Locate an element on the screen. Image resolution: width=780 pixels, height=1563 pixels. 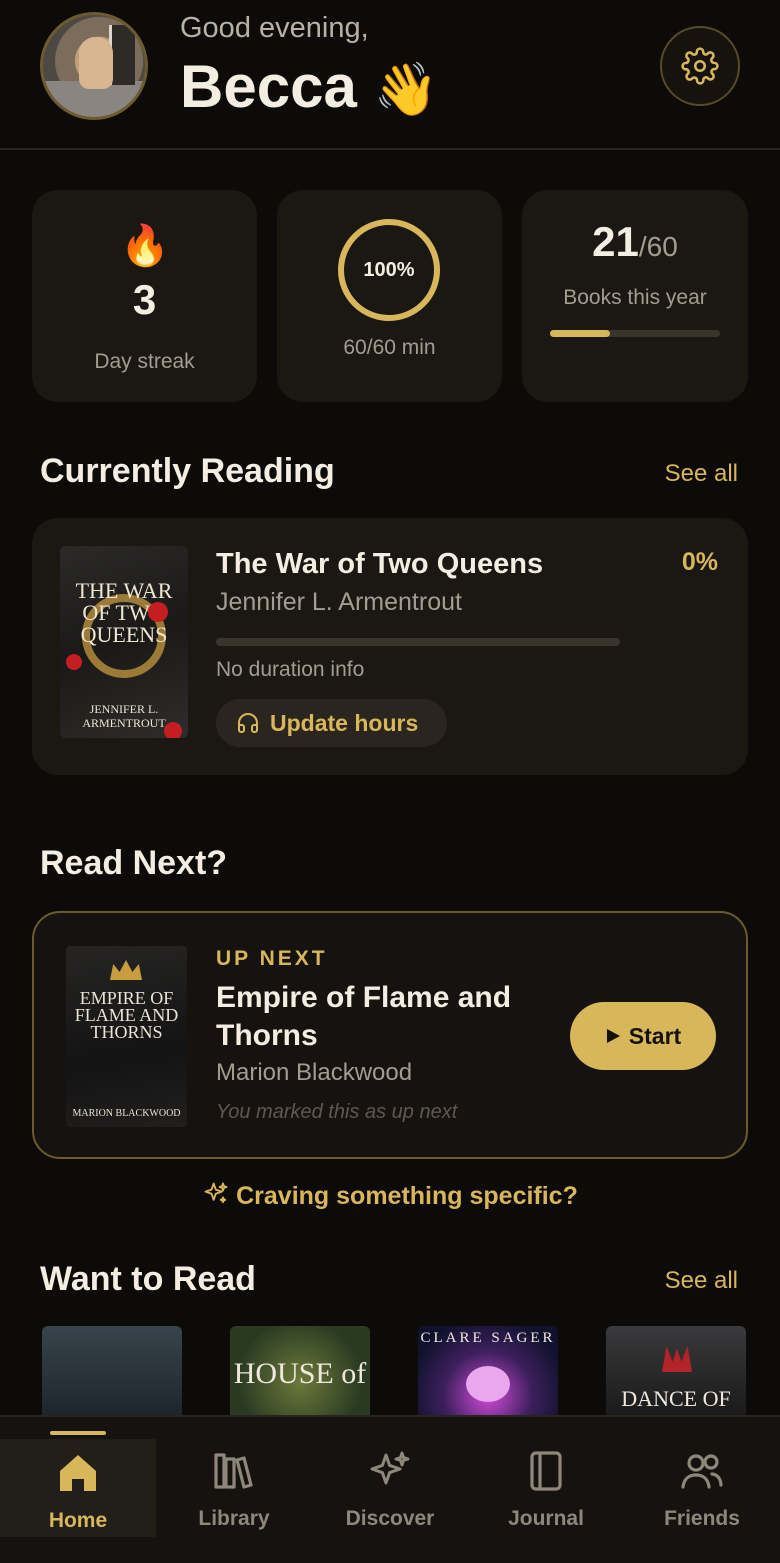
cover-author: MARION BLACKWOOD is located at coordinates (126, 1113).